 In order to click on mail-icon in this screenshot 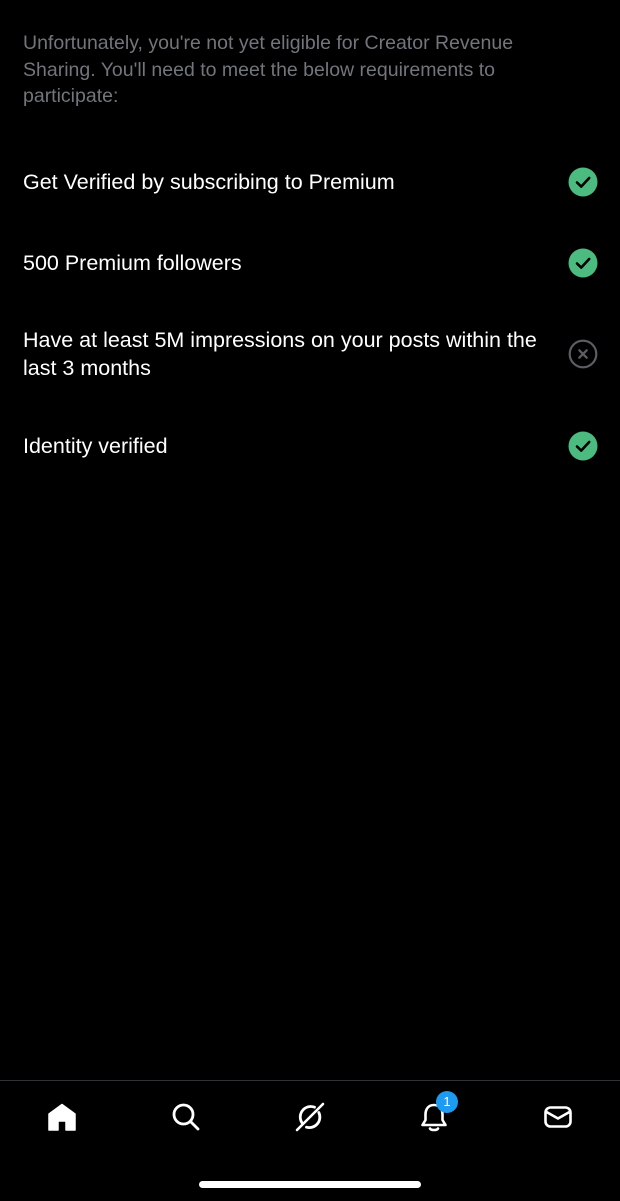, I will do `click(558, 1117)`.